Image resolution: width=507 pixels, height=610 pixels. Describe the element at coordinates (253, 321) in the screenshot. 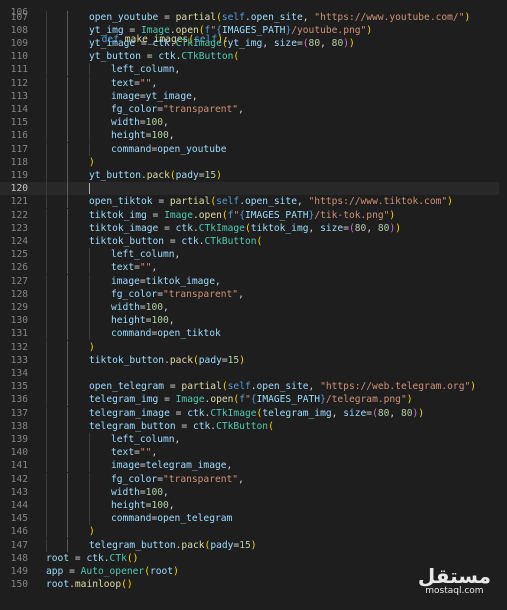

I see `code-line: 130 height=100,` at that location.